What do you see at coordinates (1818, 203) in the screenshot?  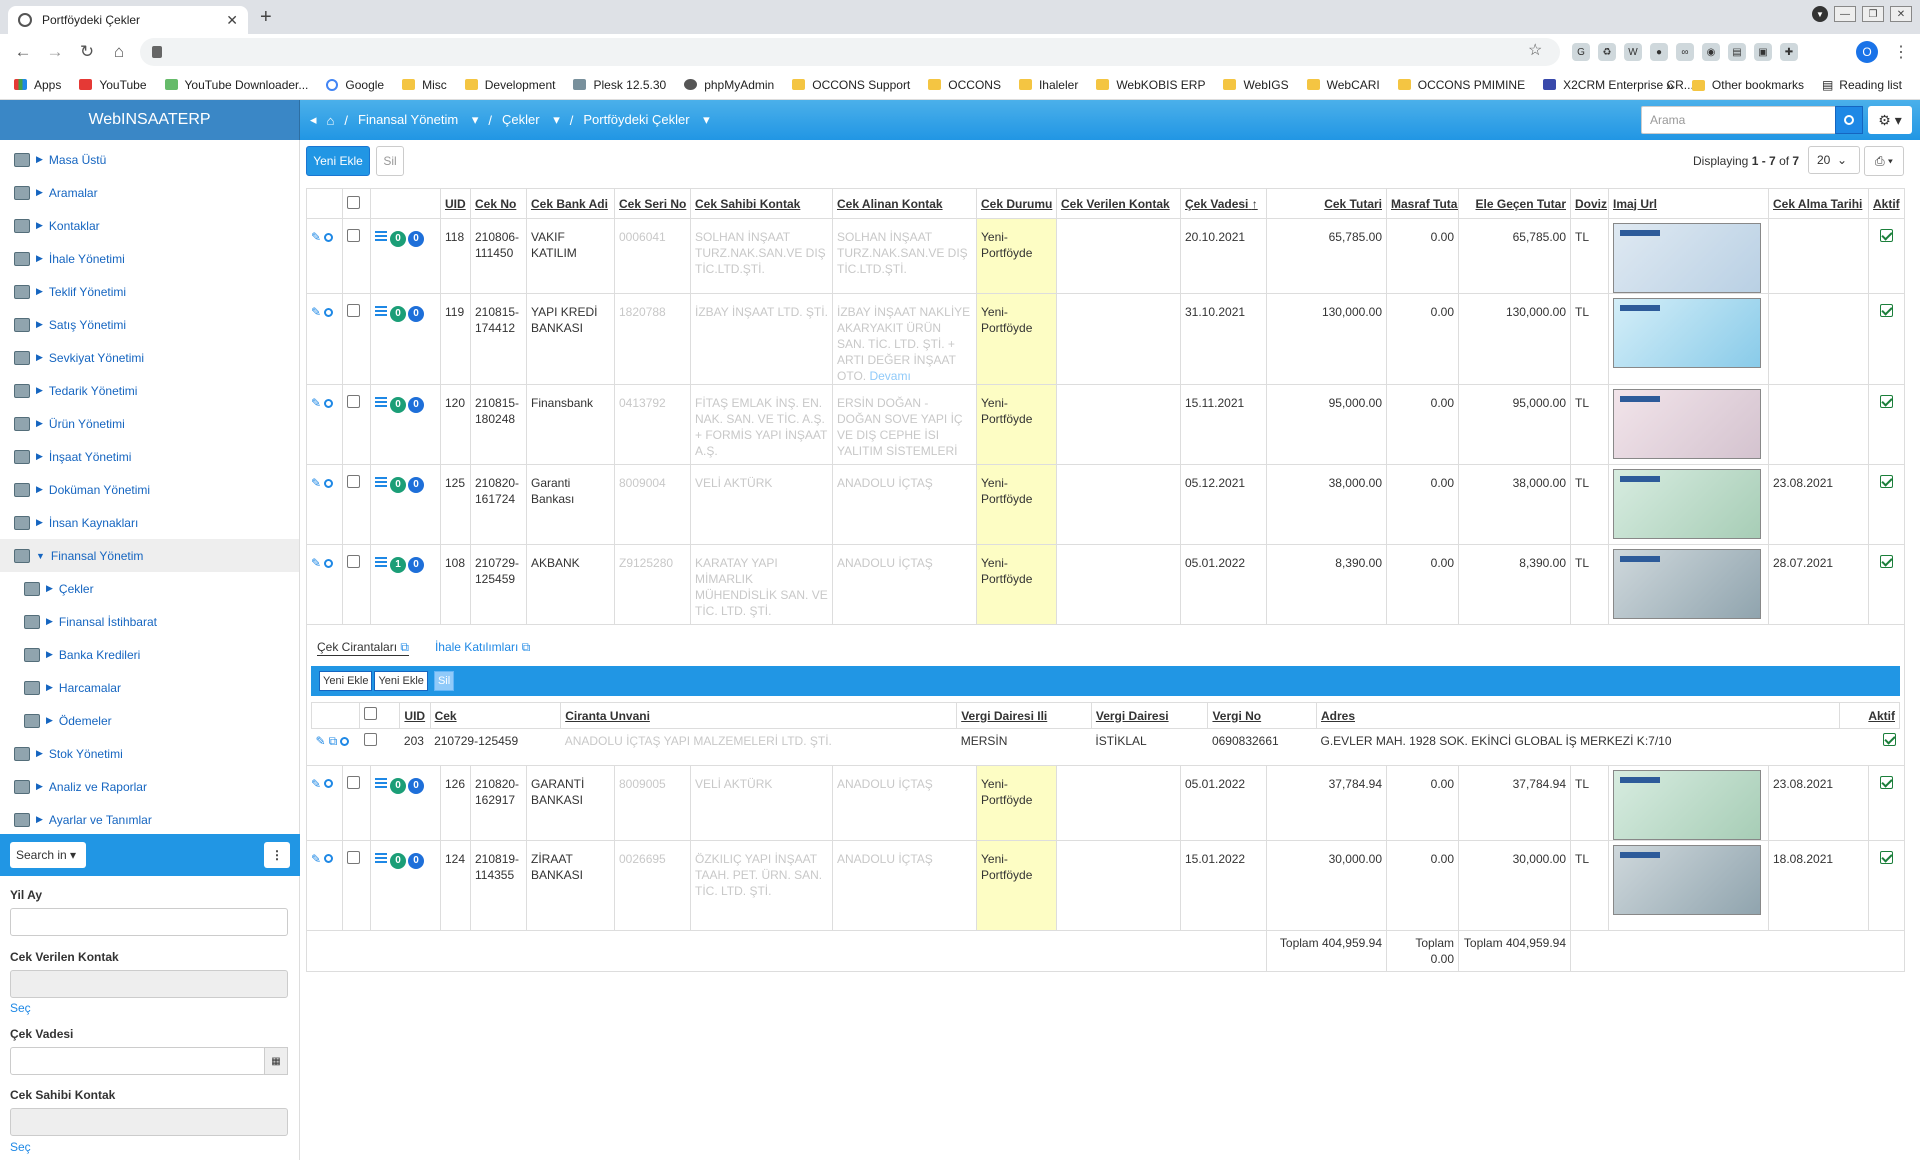 I see `col-alma: Cek Alma Tarihi` at bounding box center [1818, 203].